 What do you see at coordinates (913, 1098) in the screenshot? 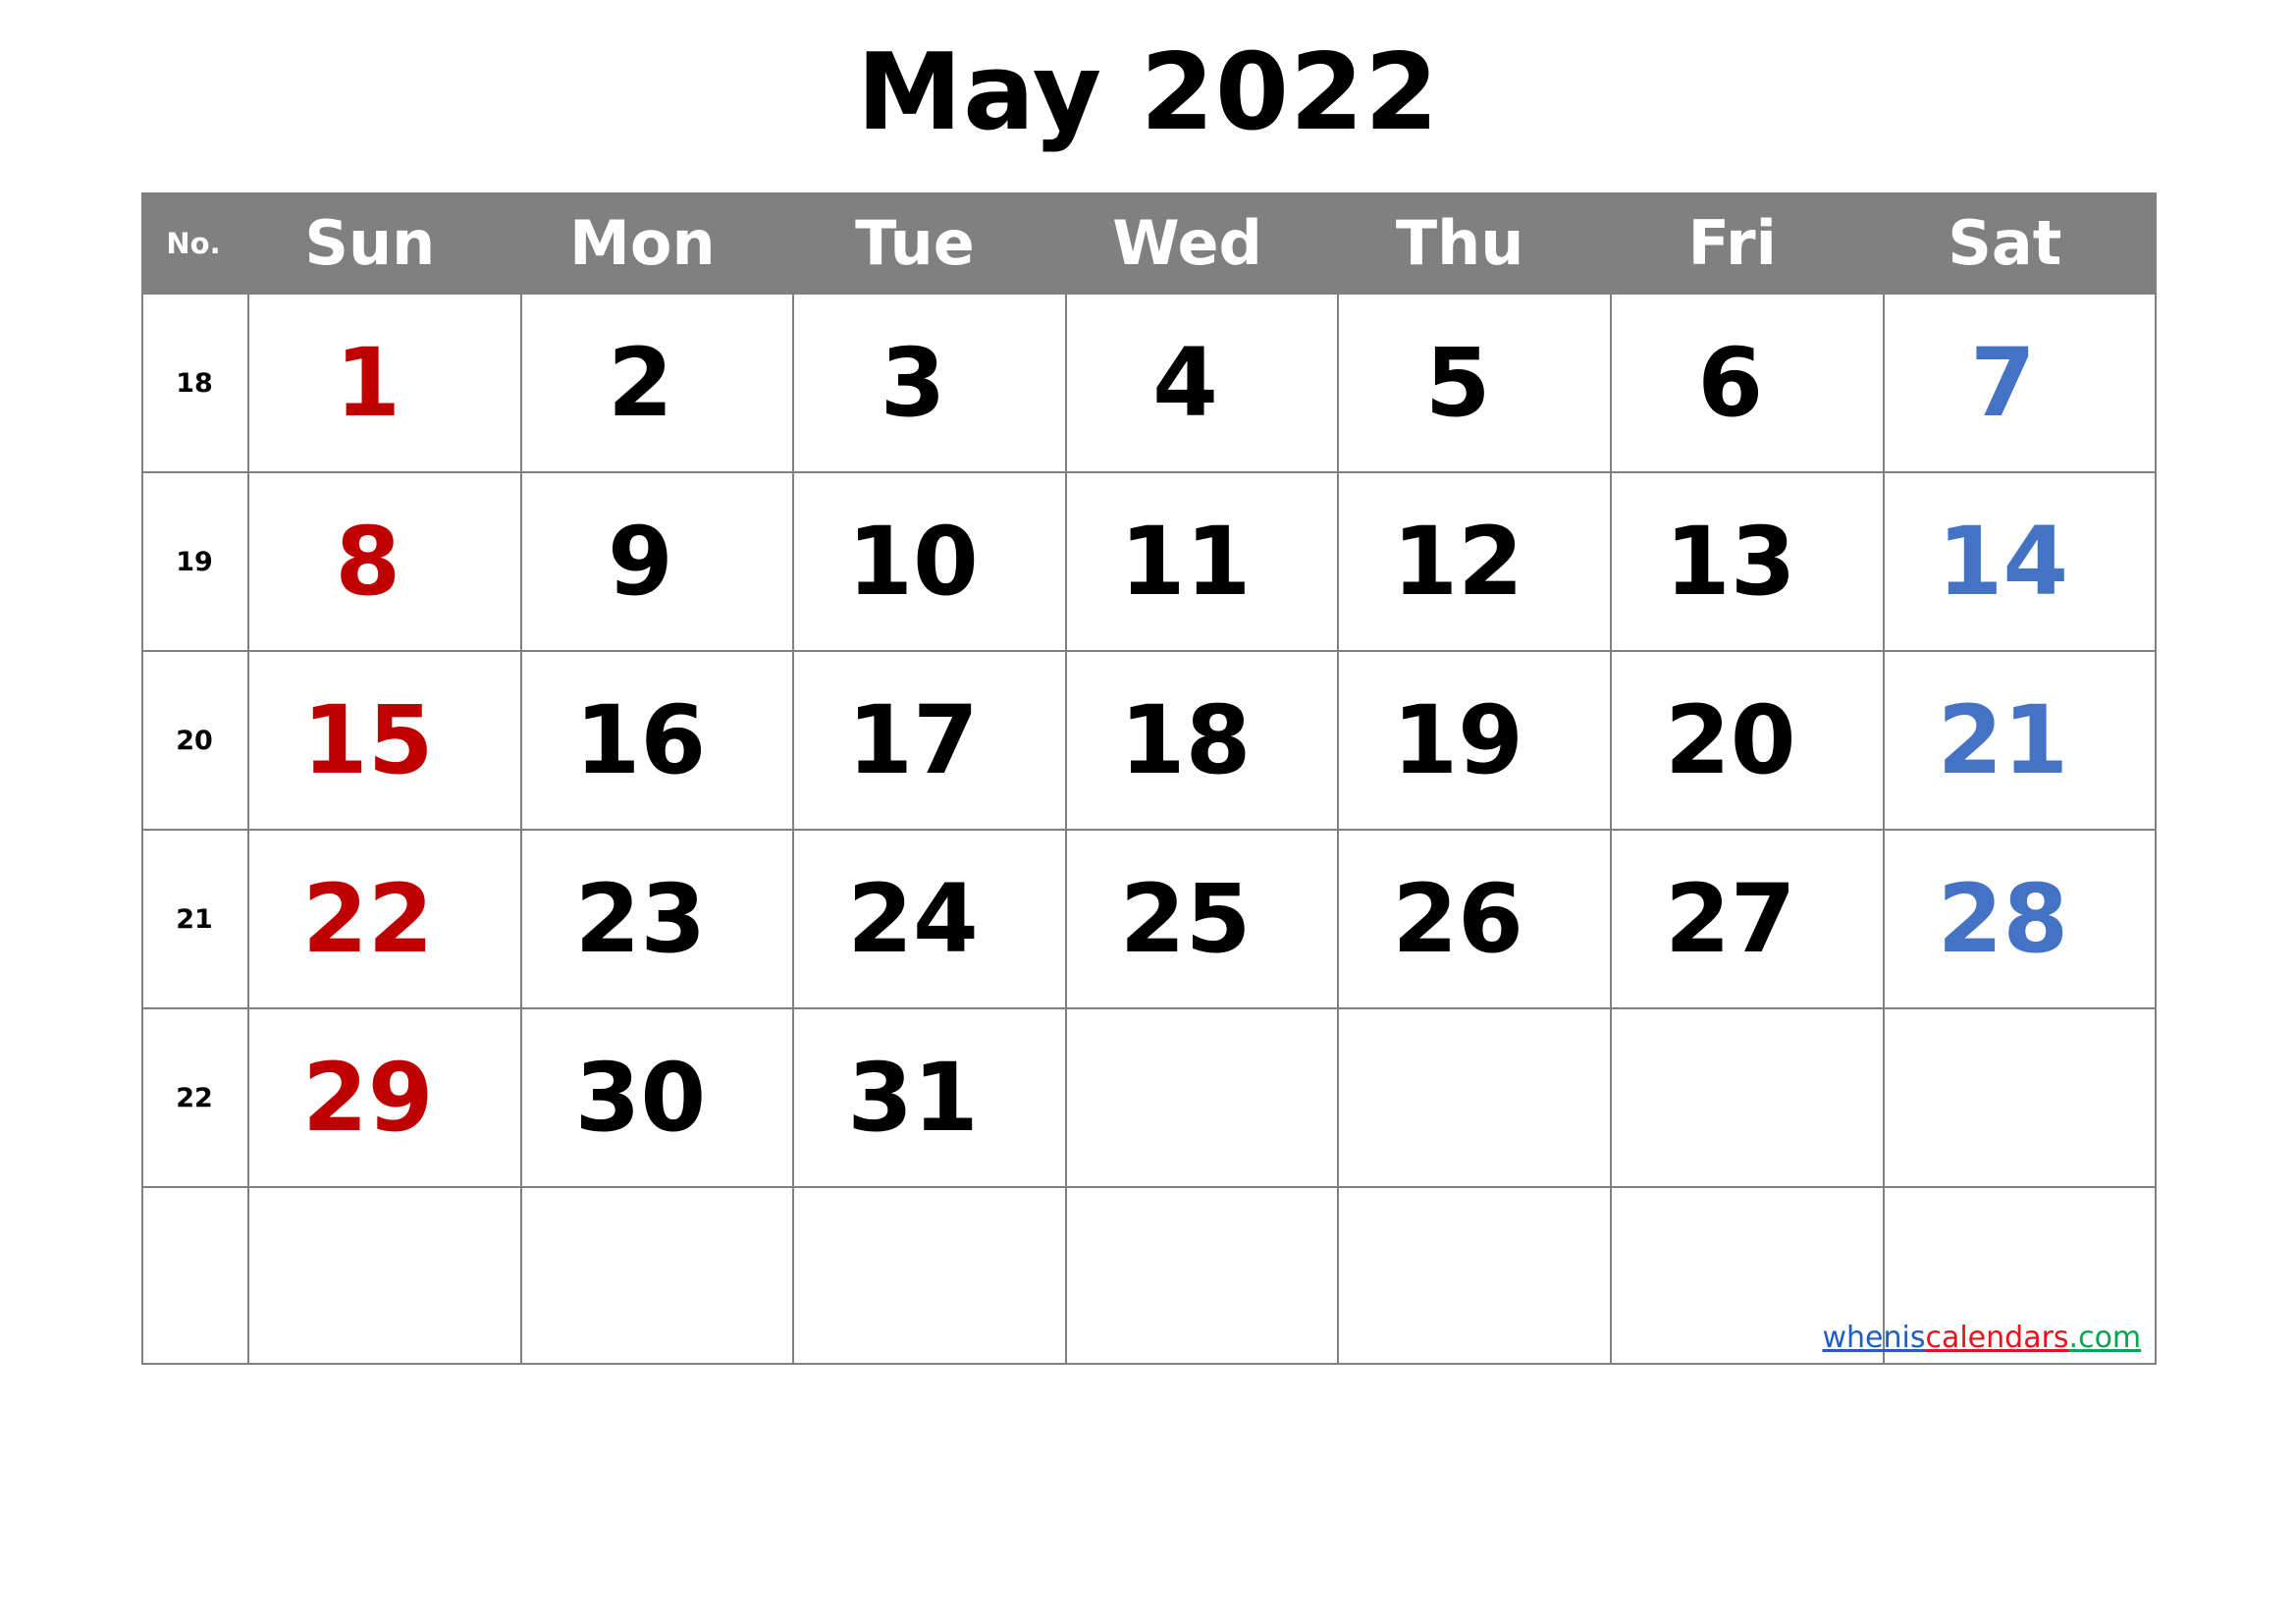
I see `date-number: 31` at bounding box center [913, 1098].